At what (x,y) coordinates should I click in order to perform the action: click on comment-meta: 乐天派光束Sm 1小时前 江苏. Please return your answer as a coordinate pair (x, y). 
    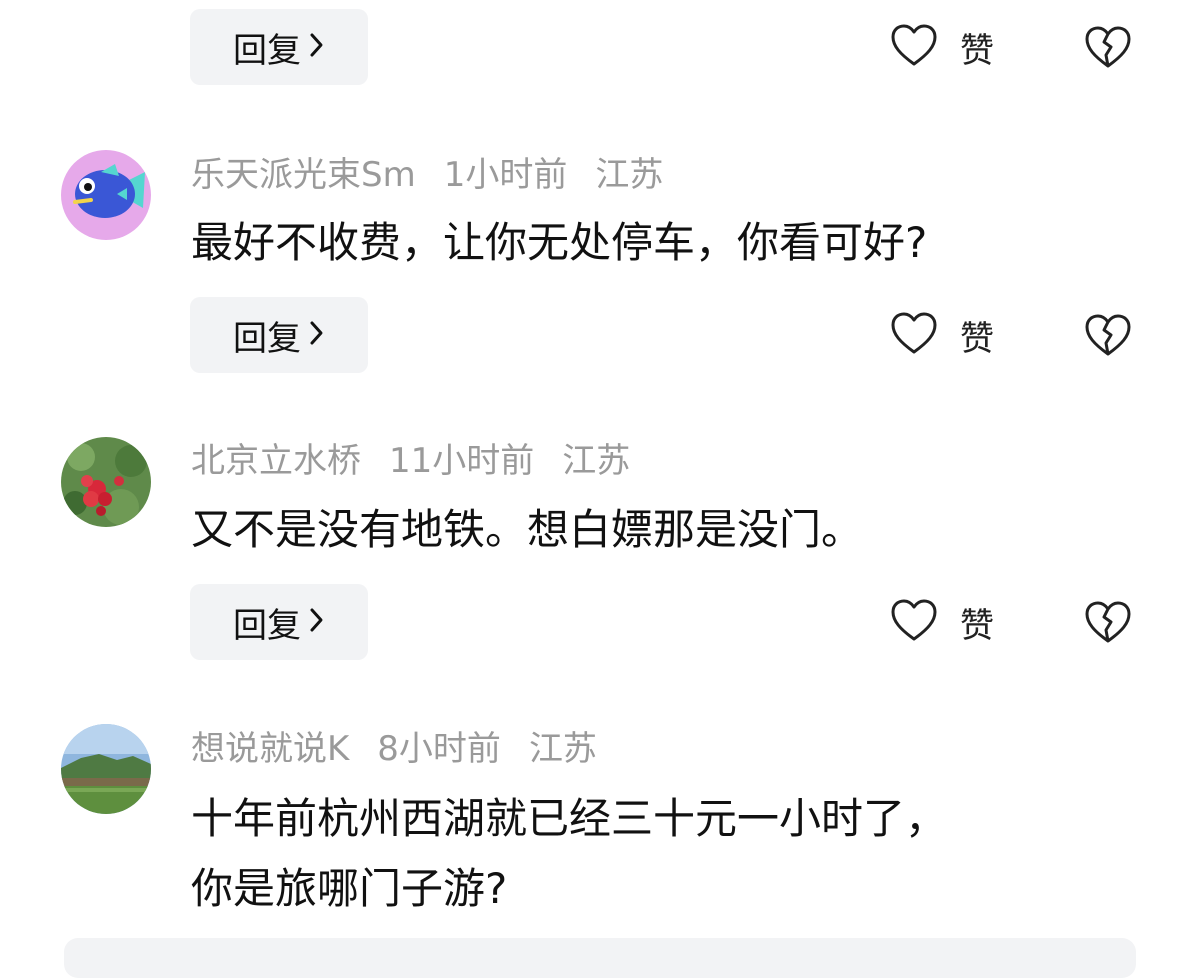
    Looking at the image, I should click on (441, 175).